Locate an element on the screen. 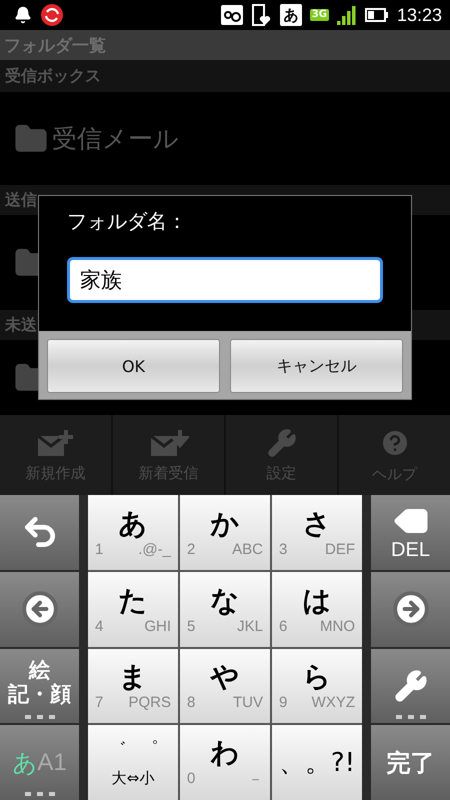  kana-key: か 2 ABC is located at coordinates (225, 532).